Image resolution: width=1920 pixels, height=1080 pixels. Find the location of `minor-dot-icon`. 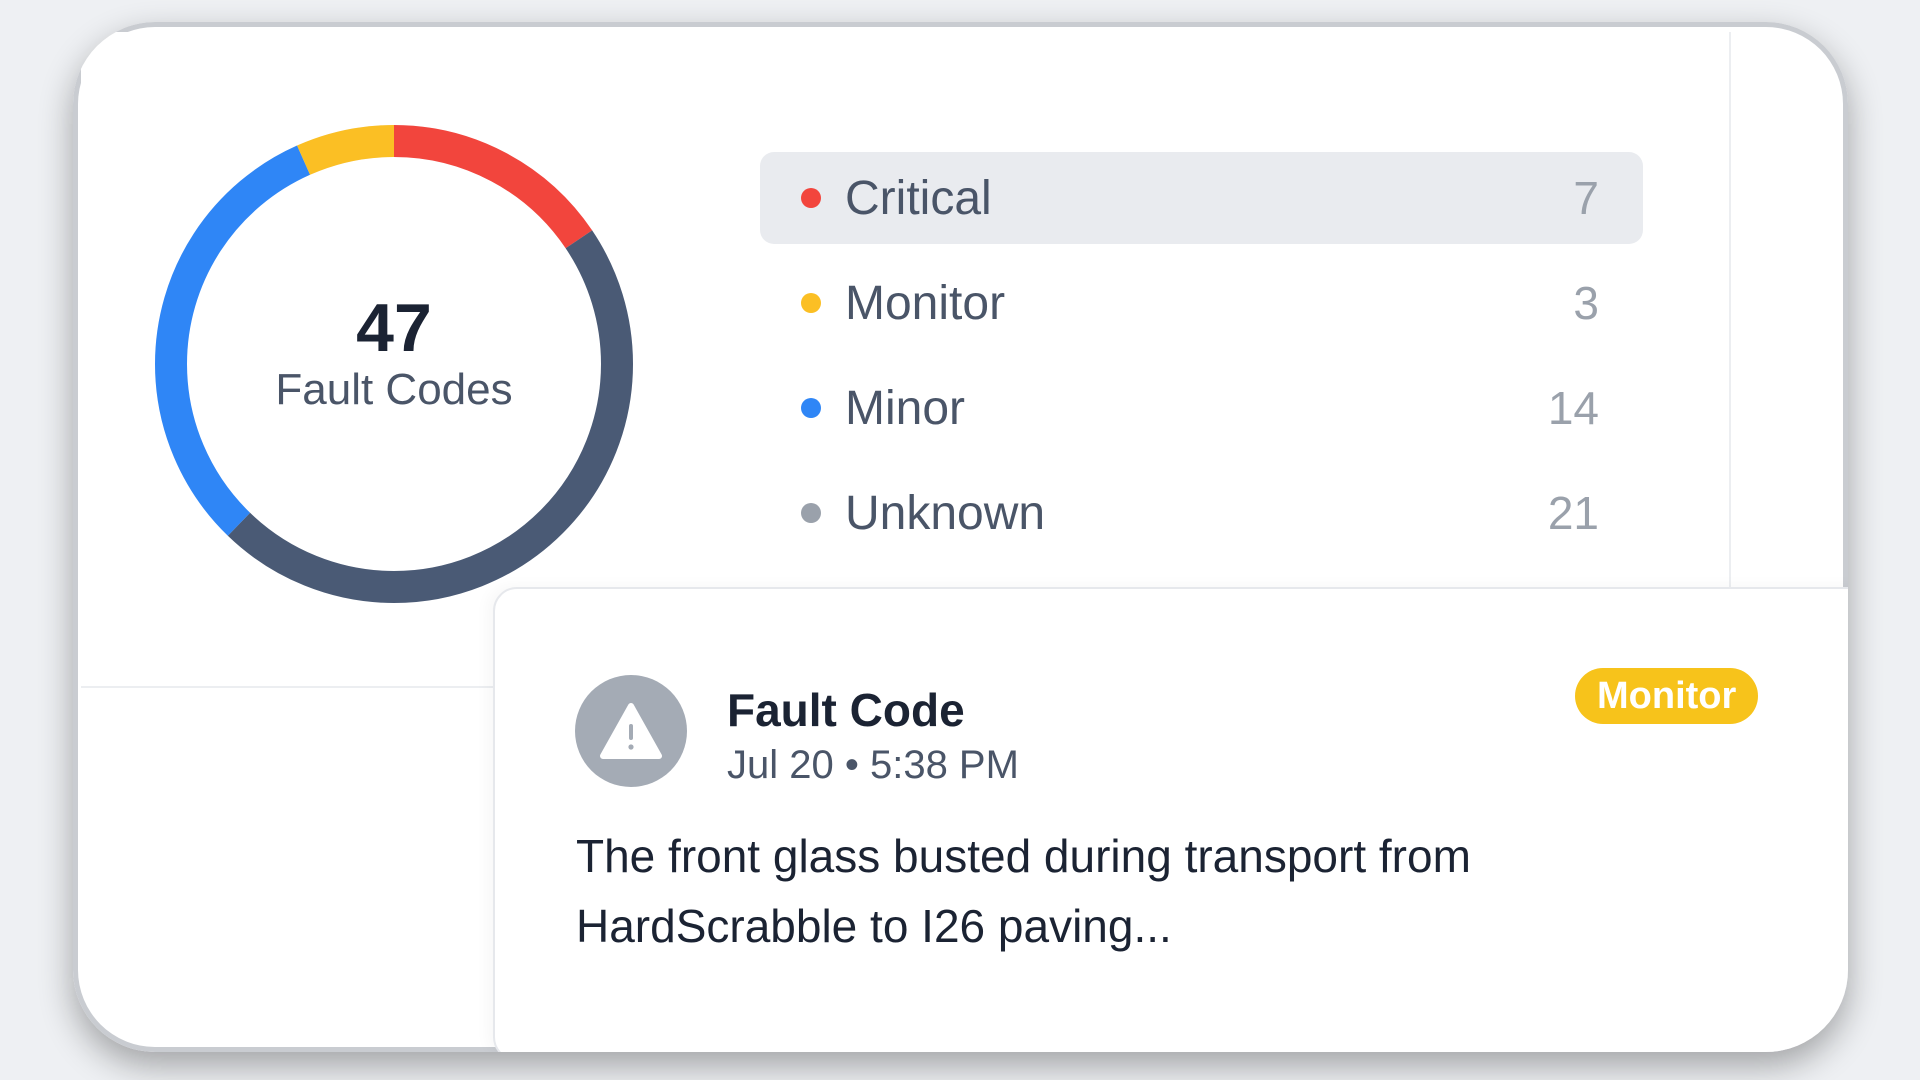

minor-dot-icon is located at coordinates (811, 408).